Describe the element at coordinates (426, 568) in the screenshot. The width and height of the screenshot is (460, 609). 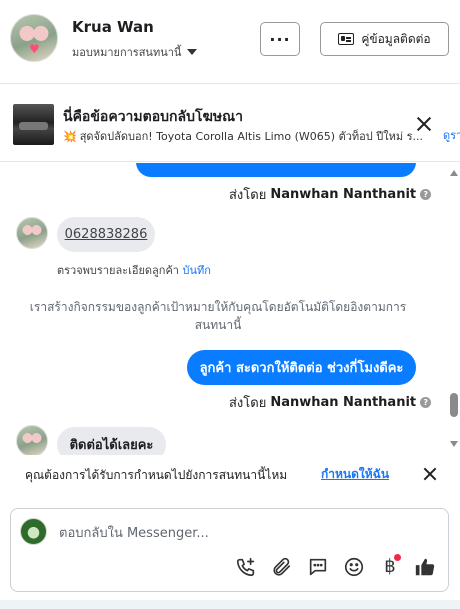
I see `like-icon` at that location.